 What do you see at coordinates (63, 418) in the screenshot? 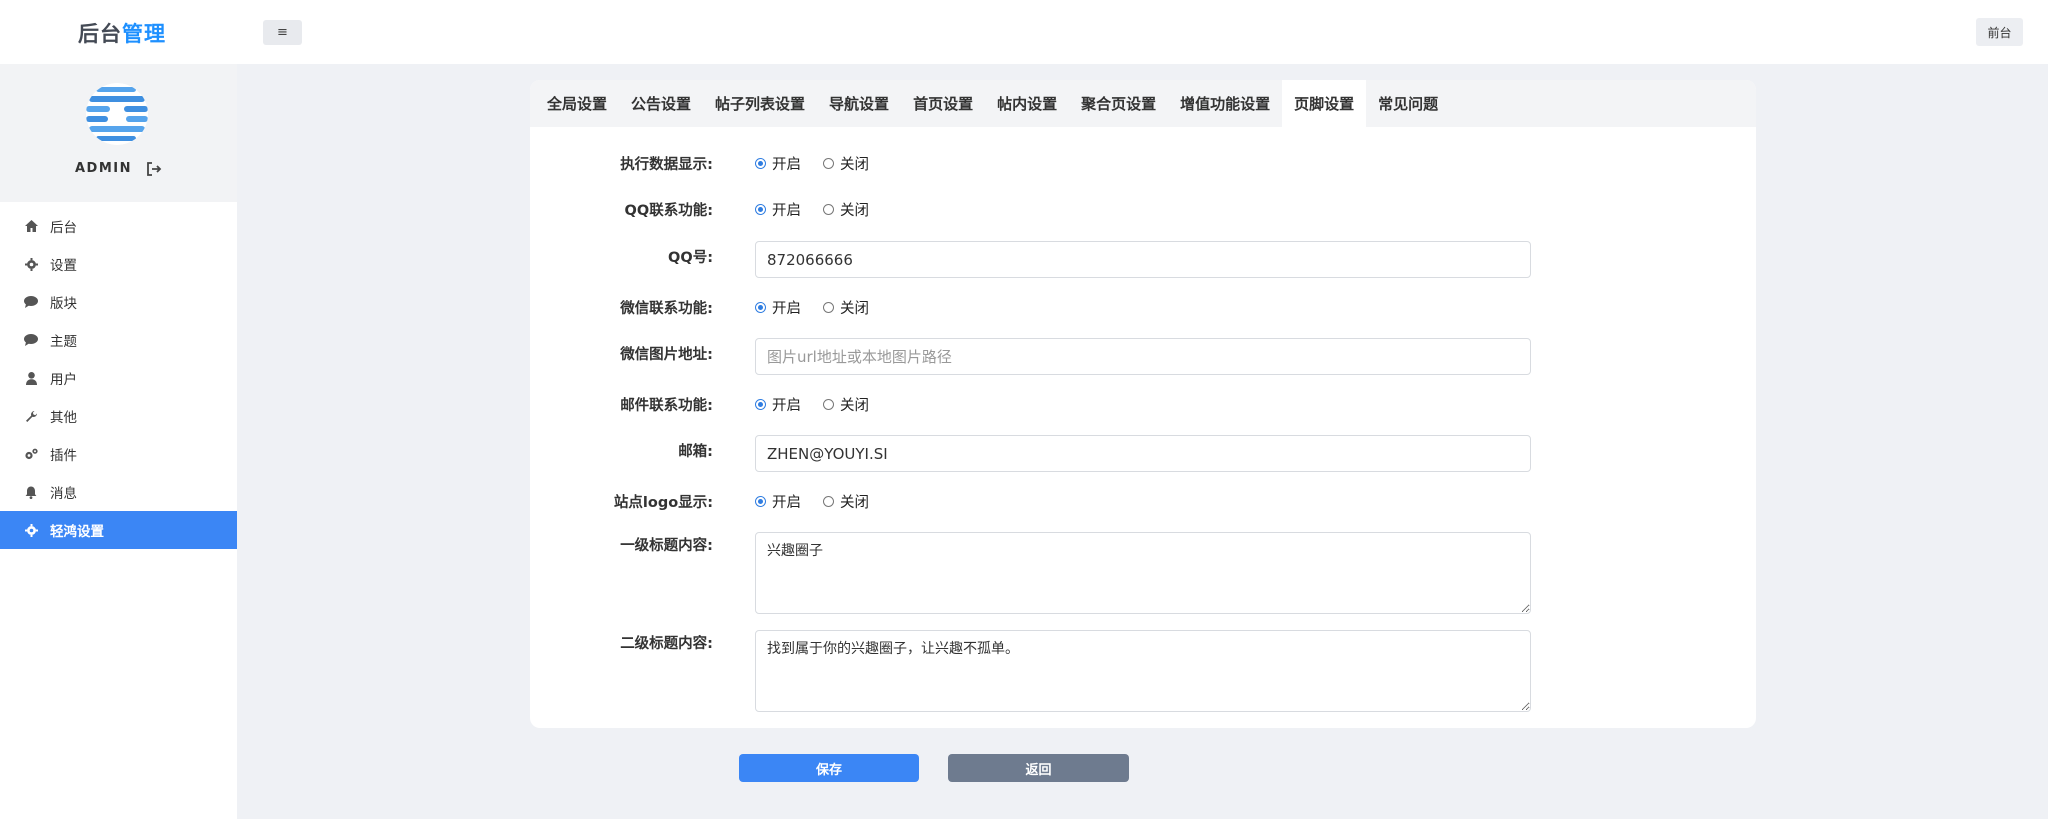
I see `sidebar-item-label: 其他` at bounding box center [63, 418].